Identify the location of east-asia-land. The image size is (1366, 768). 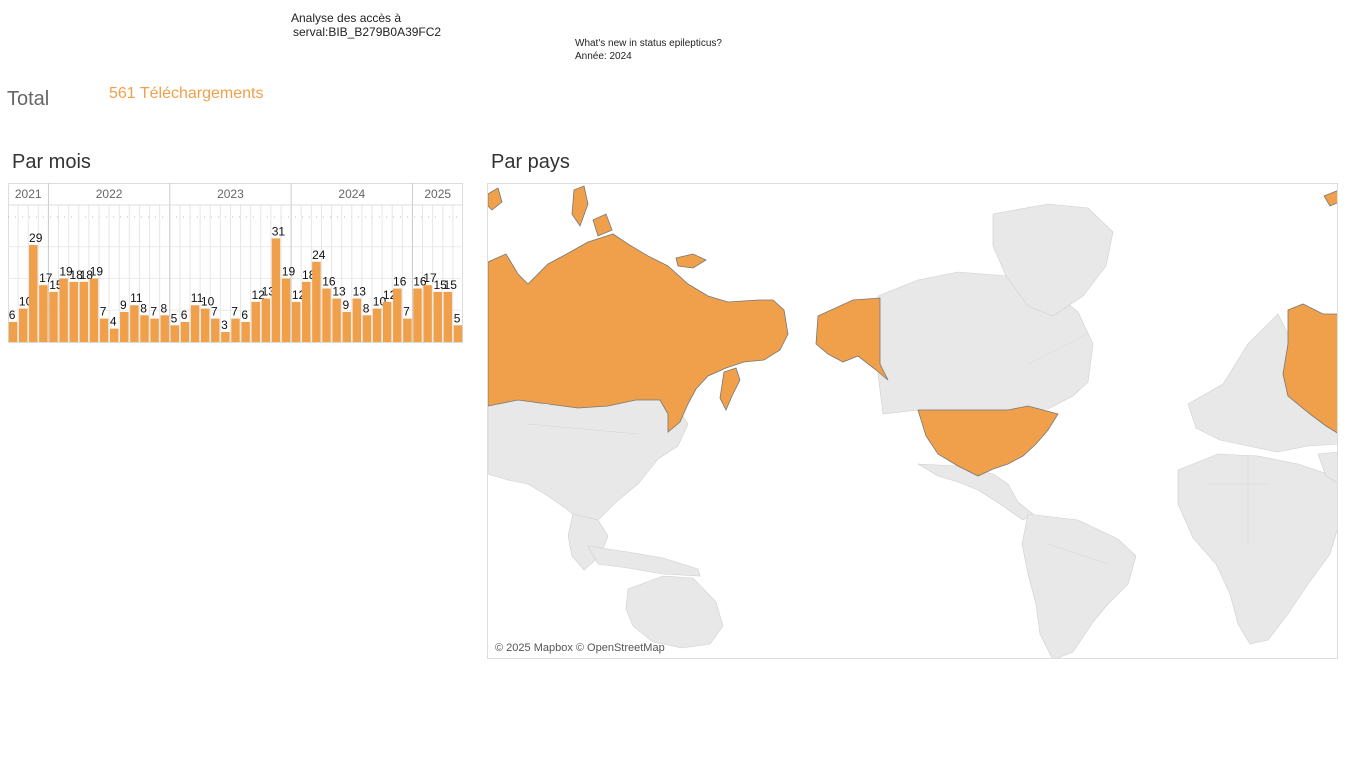
(588, 456).